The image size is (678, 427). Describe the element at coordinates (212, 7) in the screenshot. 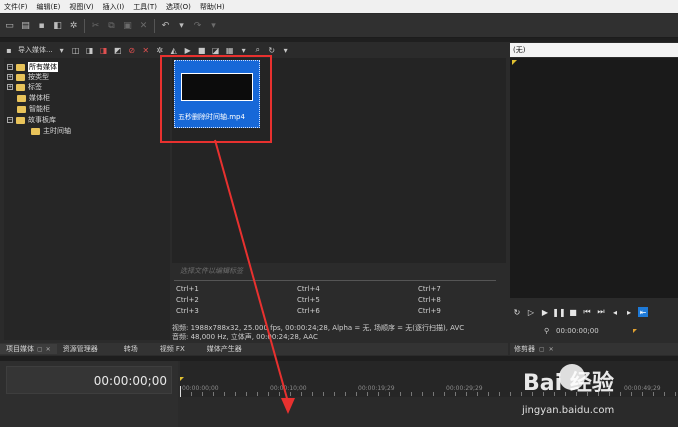

I see `menu-help: 帮助(H)` at that location.